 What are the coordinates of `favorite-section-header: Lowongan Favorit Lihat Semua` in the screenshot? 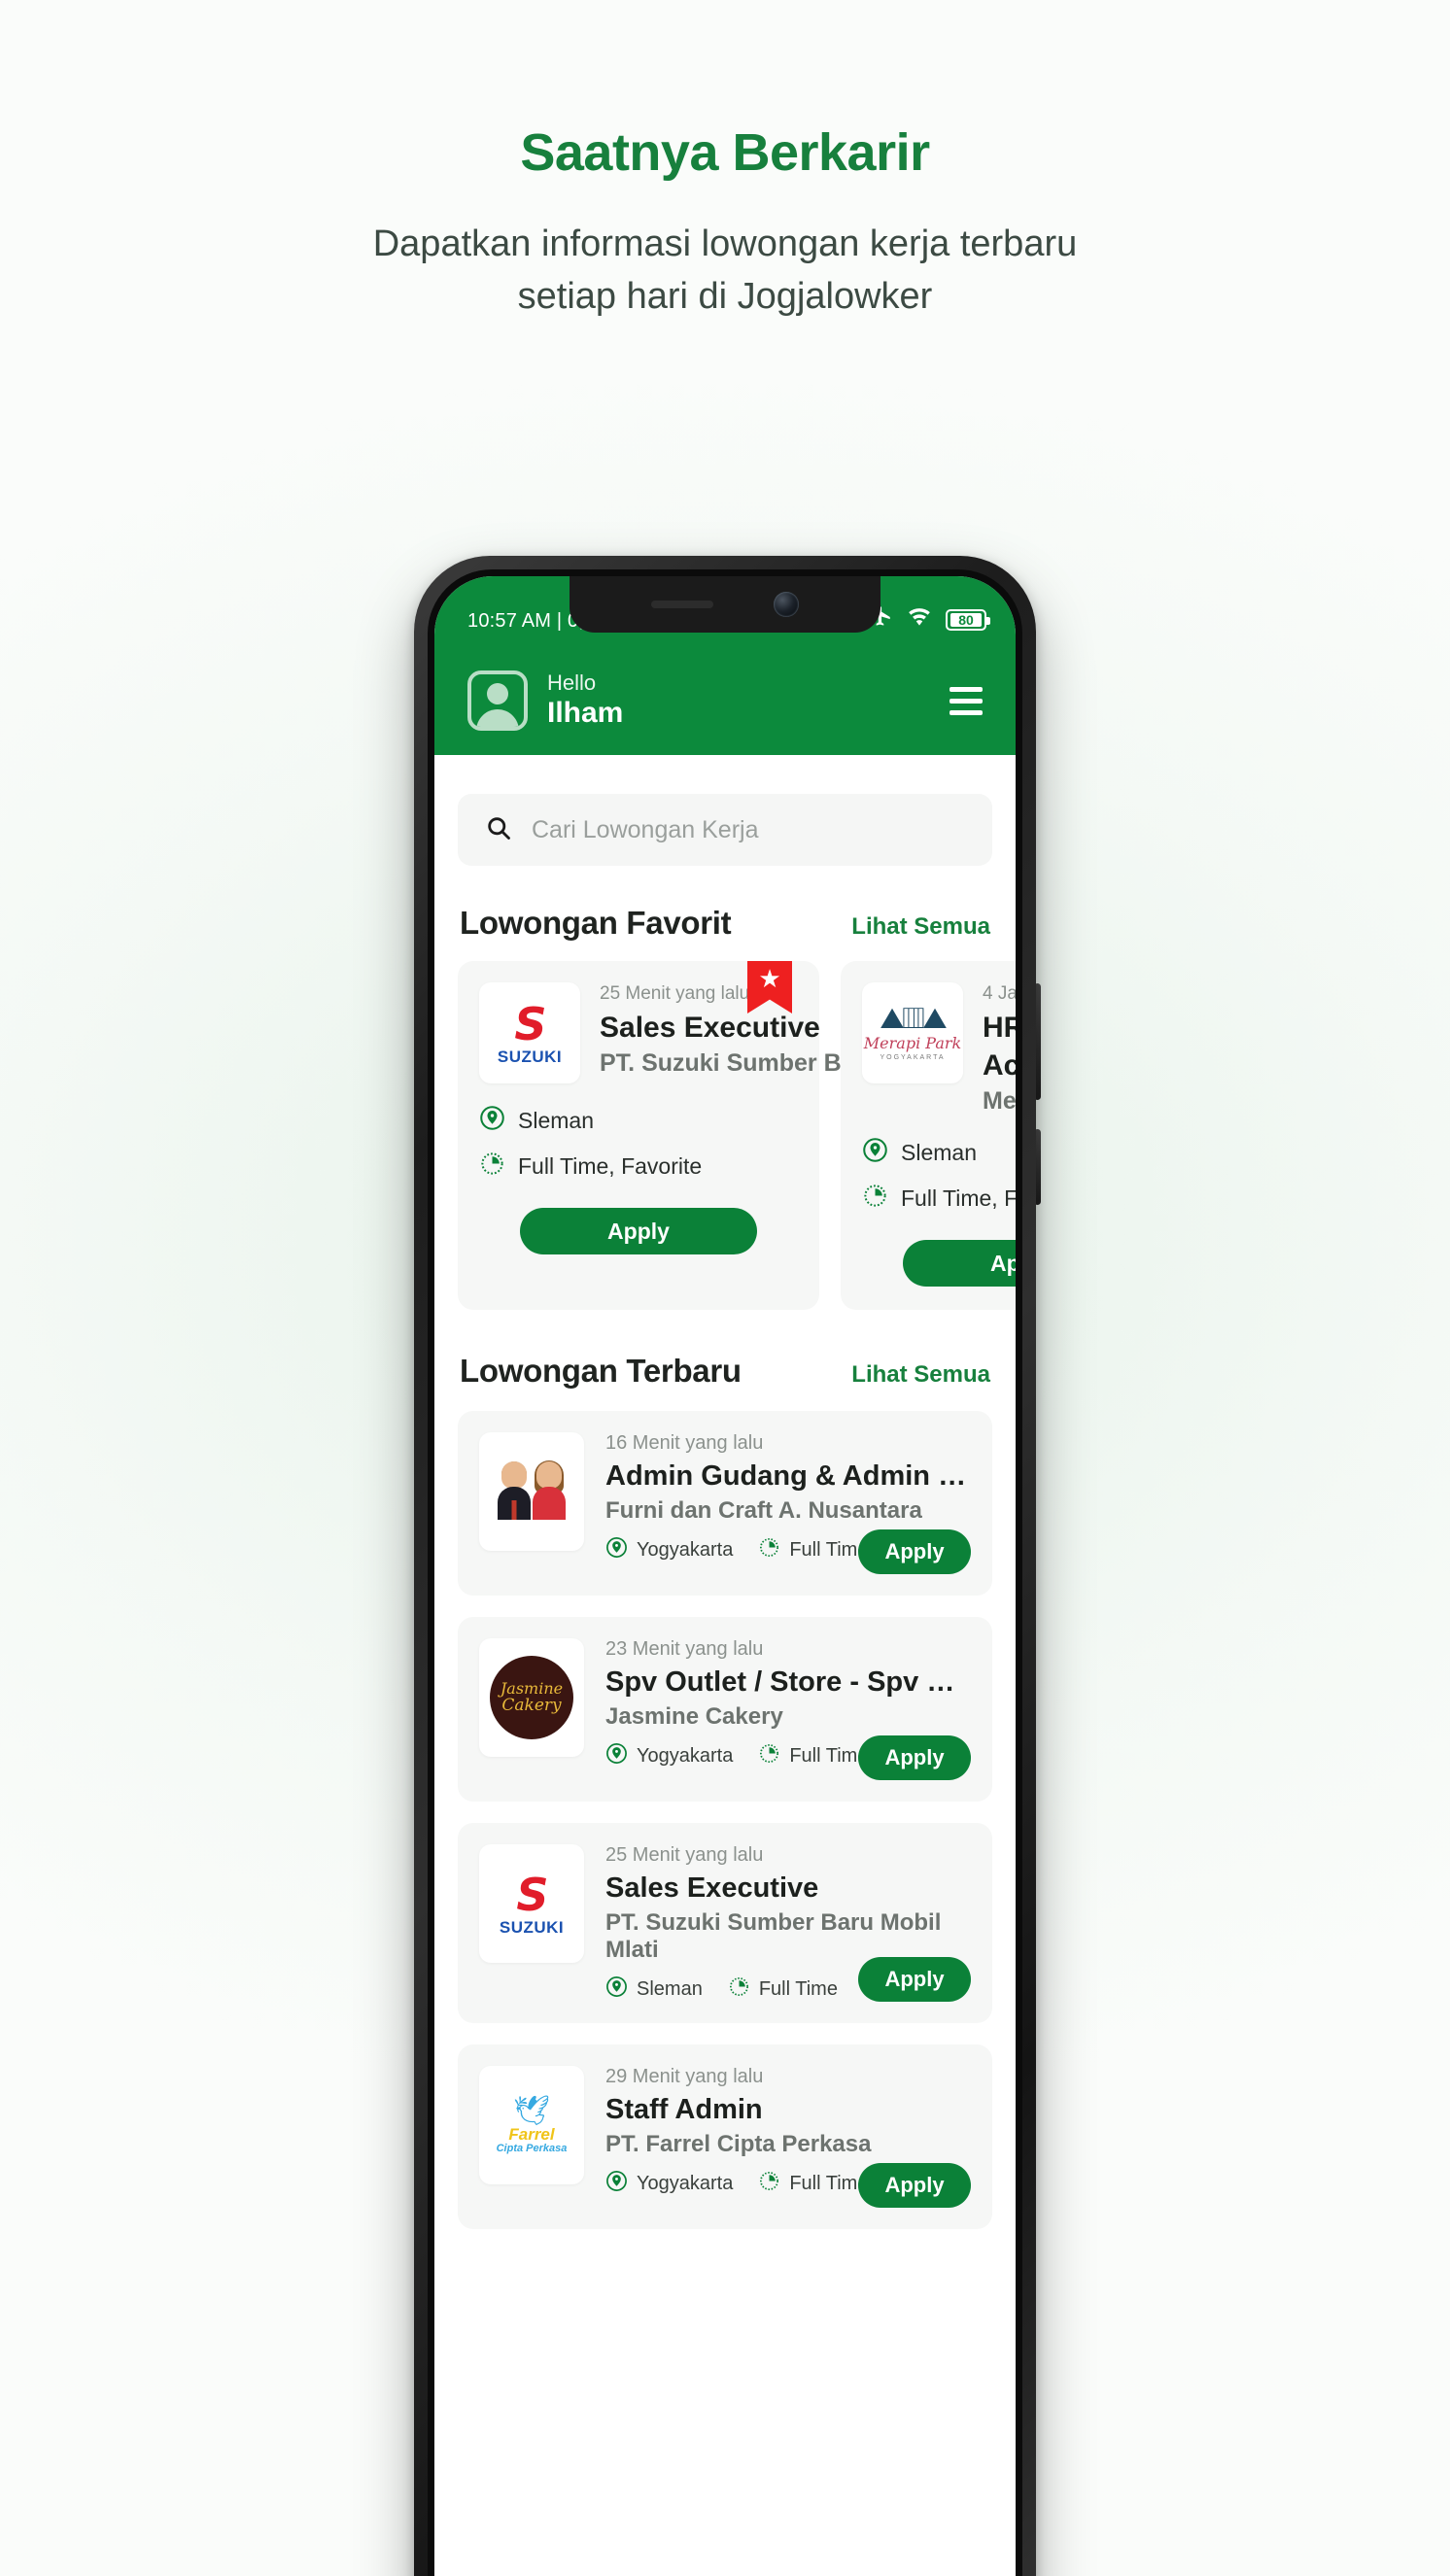 It's located at (725, 924).